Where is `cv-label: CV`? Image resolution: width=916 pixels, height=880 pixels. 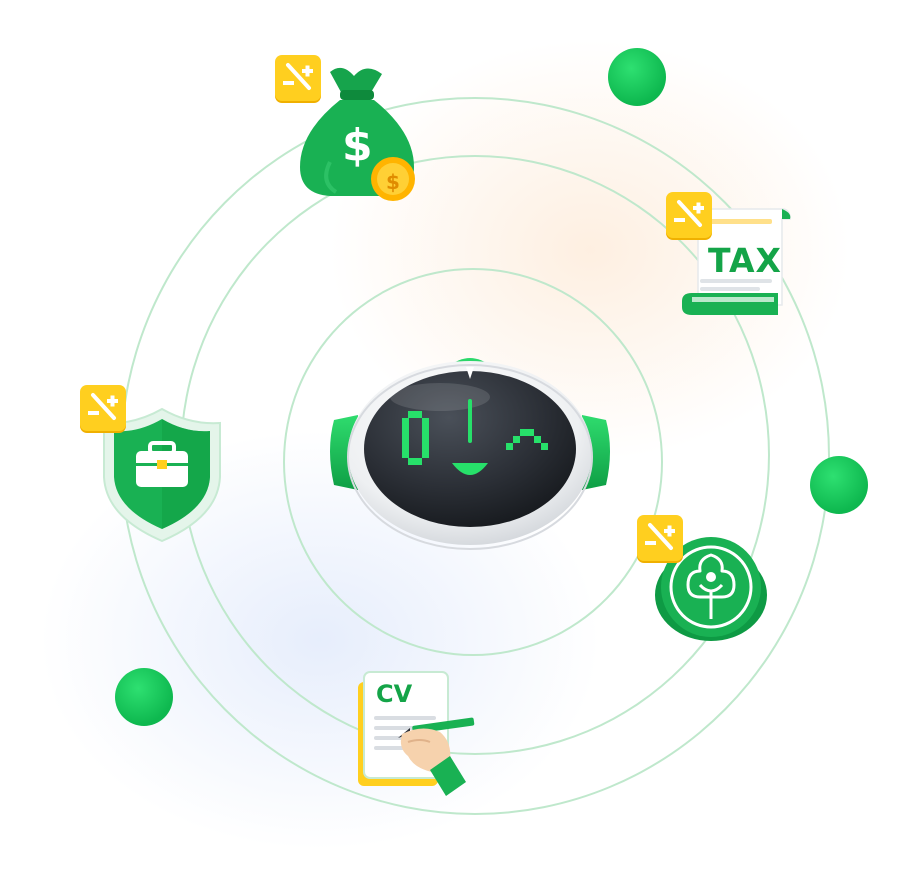
cv-label: CV is located at coordinates (394, 694).